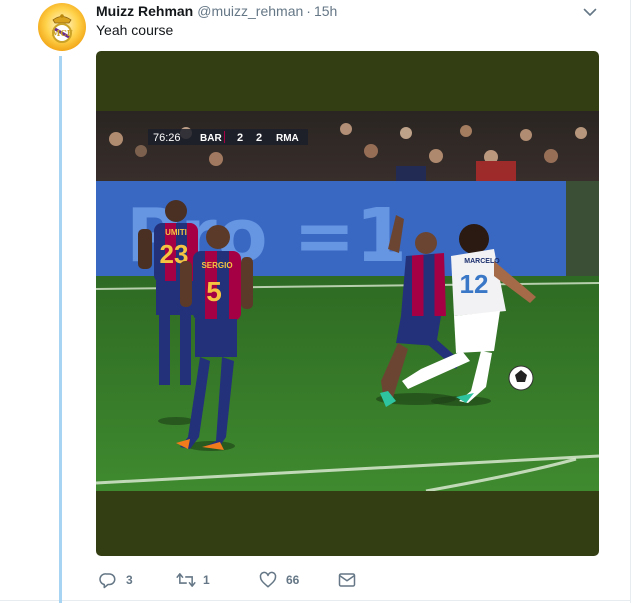 Image resolution: width=639 pixels, height=603 pixels. I want to click on like-count: 66, so click(293, 580).